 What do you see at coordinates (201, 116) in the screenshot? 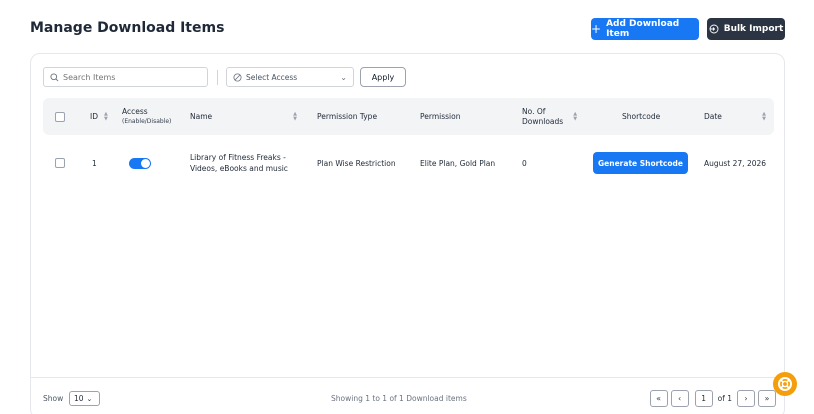
I see `column-name-label: Name` at bounding box center [201, 116].